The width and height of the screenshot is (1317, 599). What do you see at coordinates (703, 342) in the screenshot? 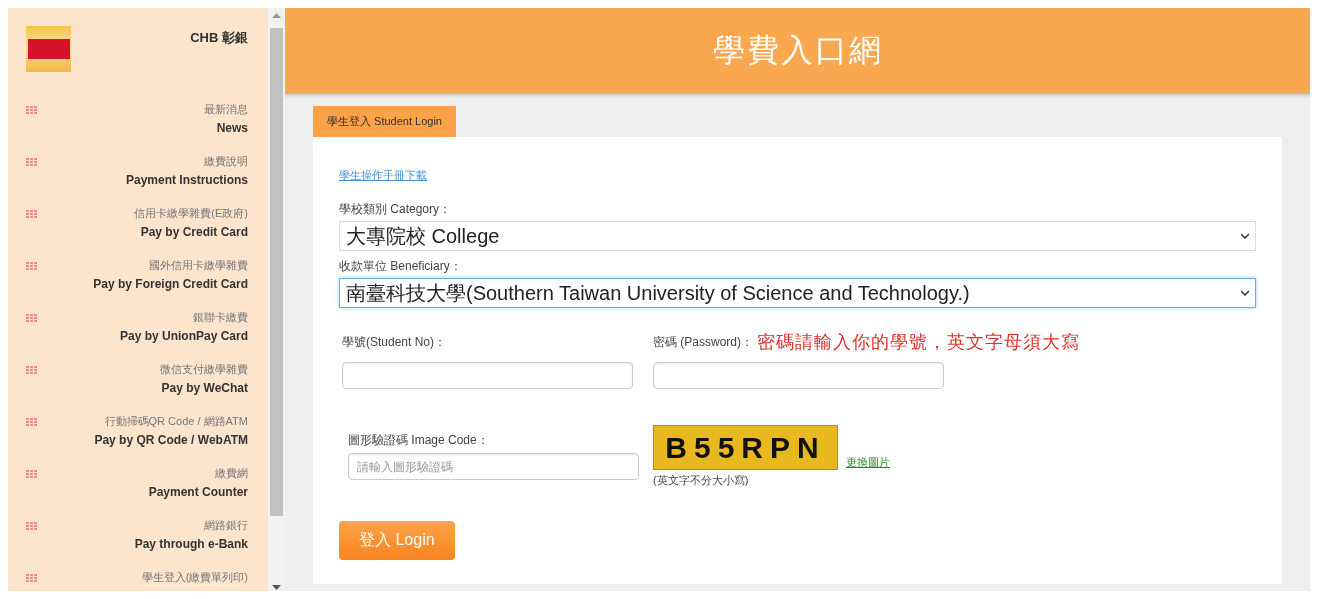
I see `field-label: 密碼 (Password)：` at bounding box center [703, 342].